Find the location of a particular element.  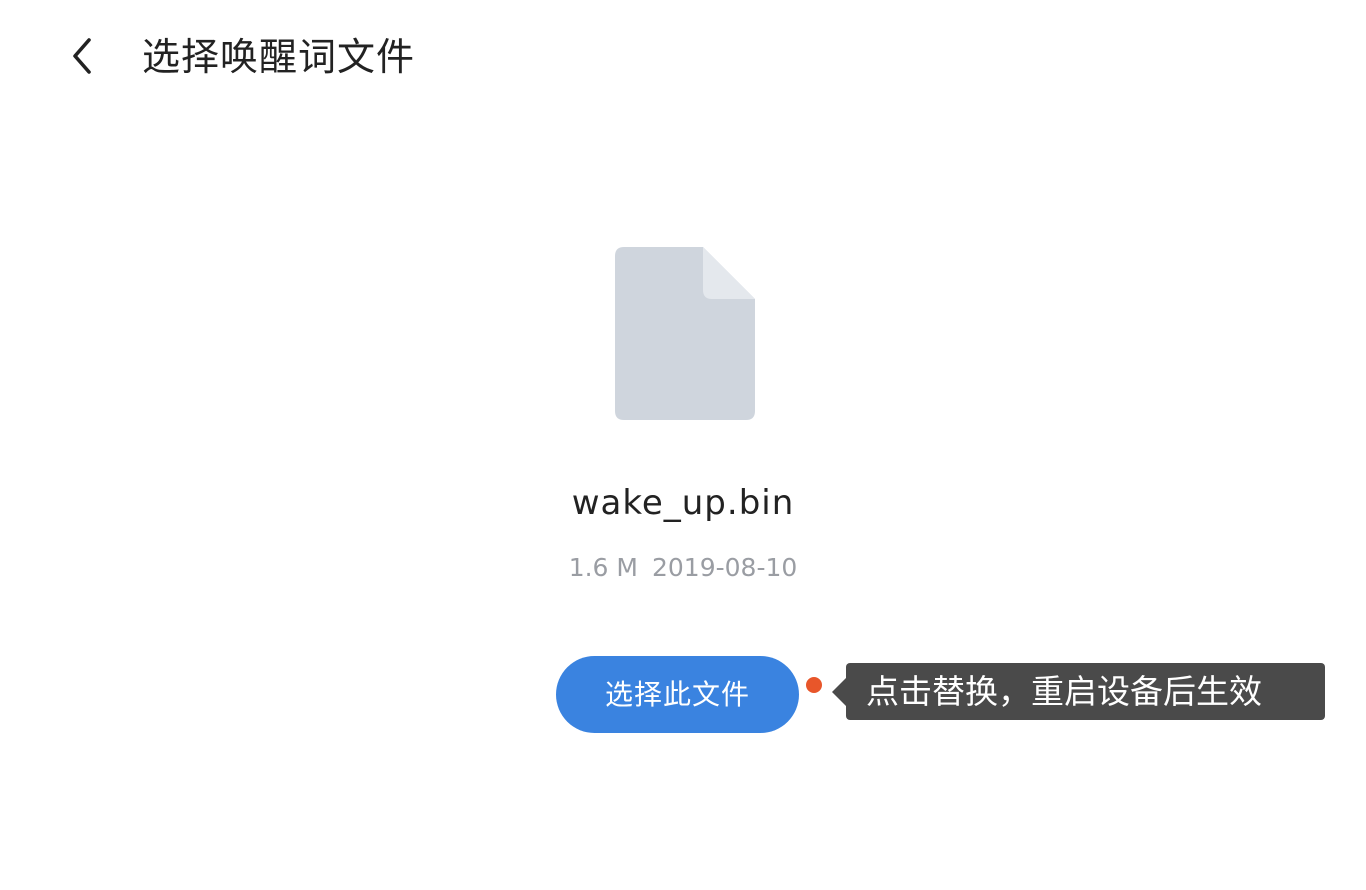

page-title: 选择唤醒词文件 is located at coordinates (279, 57).